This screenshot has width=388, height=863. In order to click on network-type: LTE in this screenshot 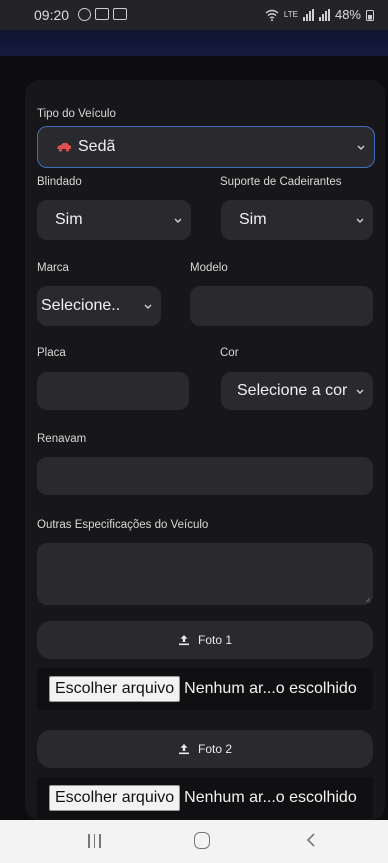, I will do `click(290, 14)`.